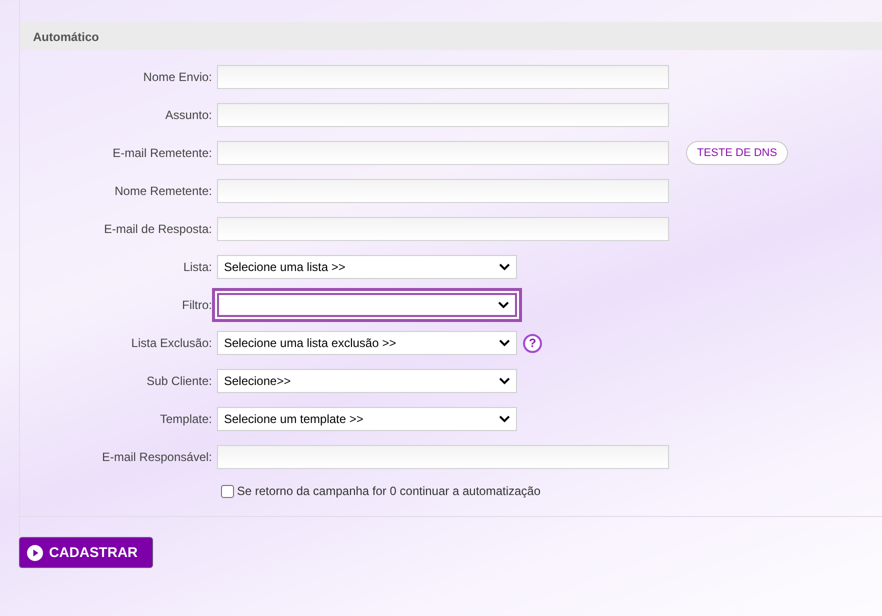  I want to click on select-field: Selecione>>, so click(367, 381).